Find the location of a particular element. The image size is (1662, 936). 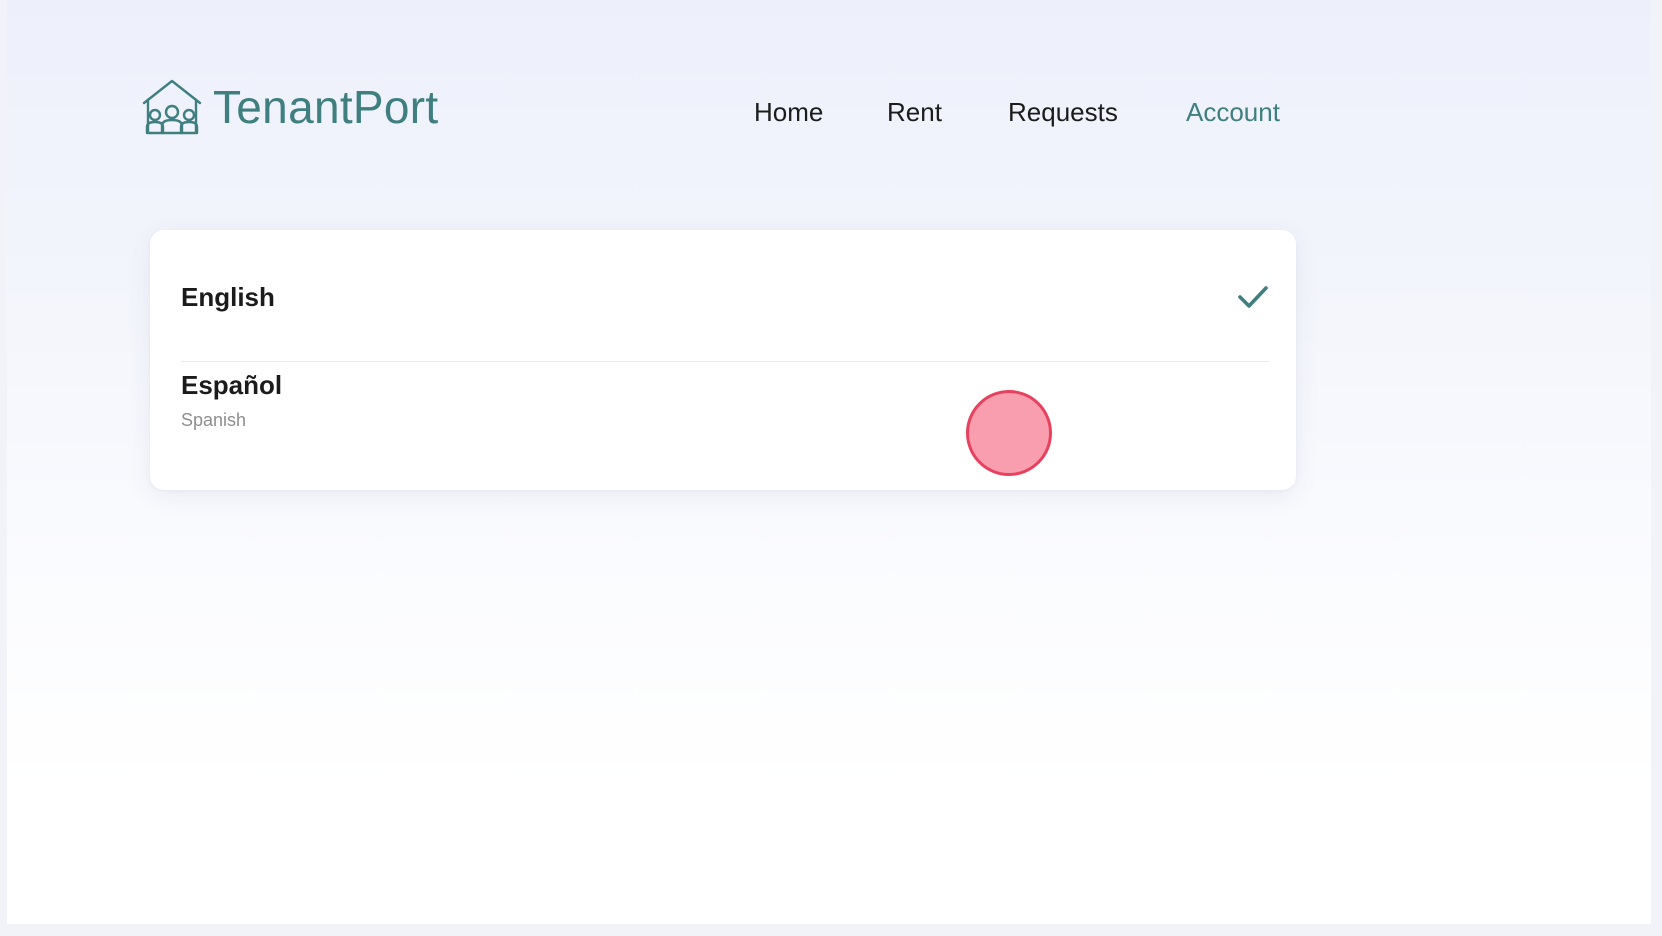

language-label: English is located at coordinates (228, 297).